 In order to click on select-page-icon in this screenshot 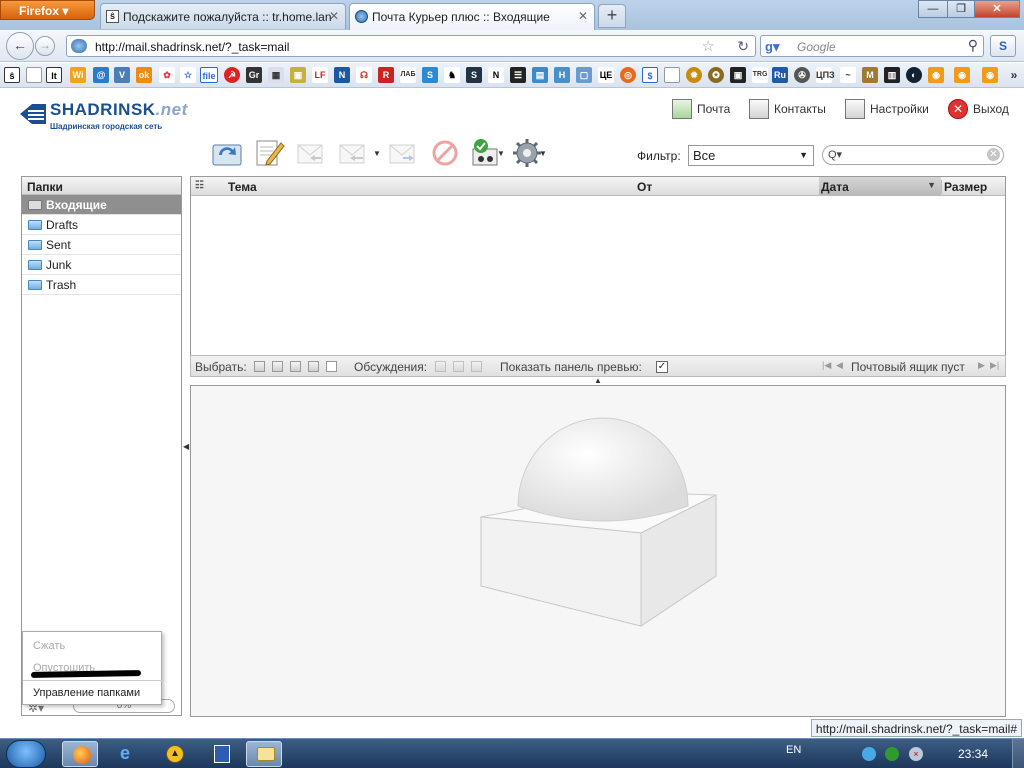, I will do `click(277, 366)`.